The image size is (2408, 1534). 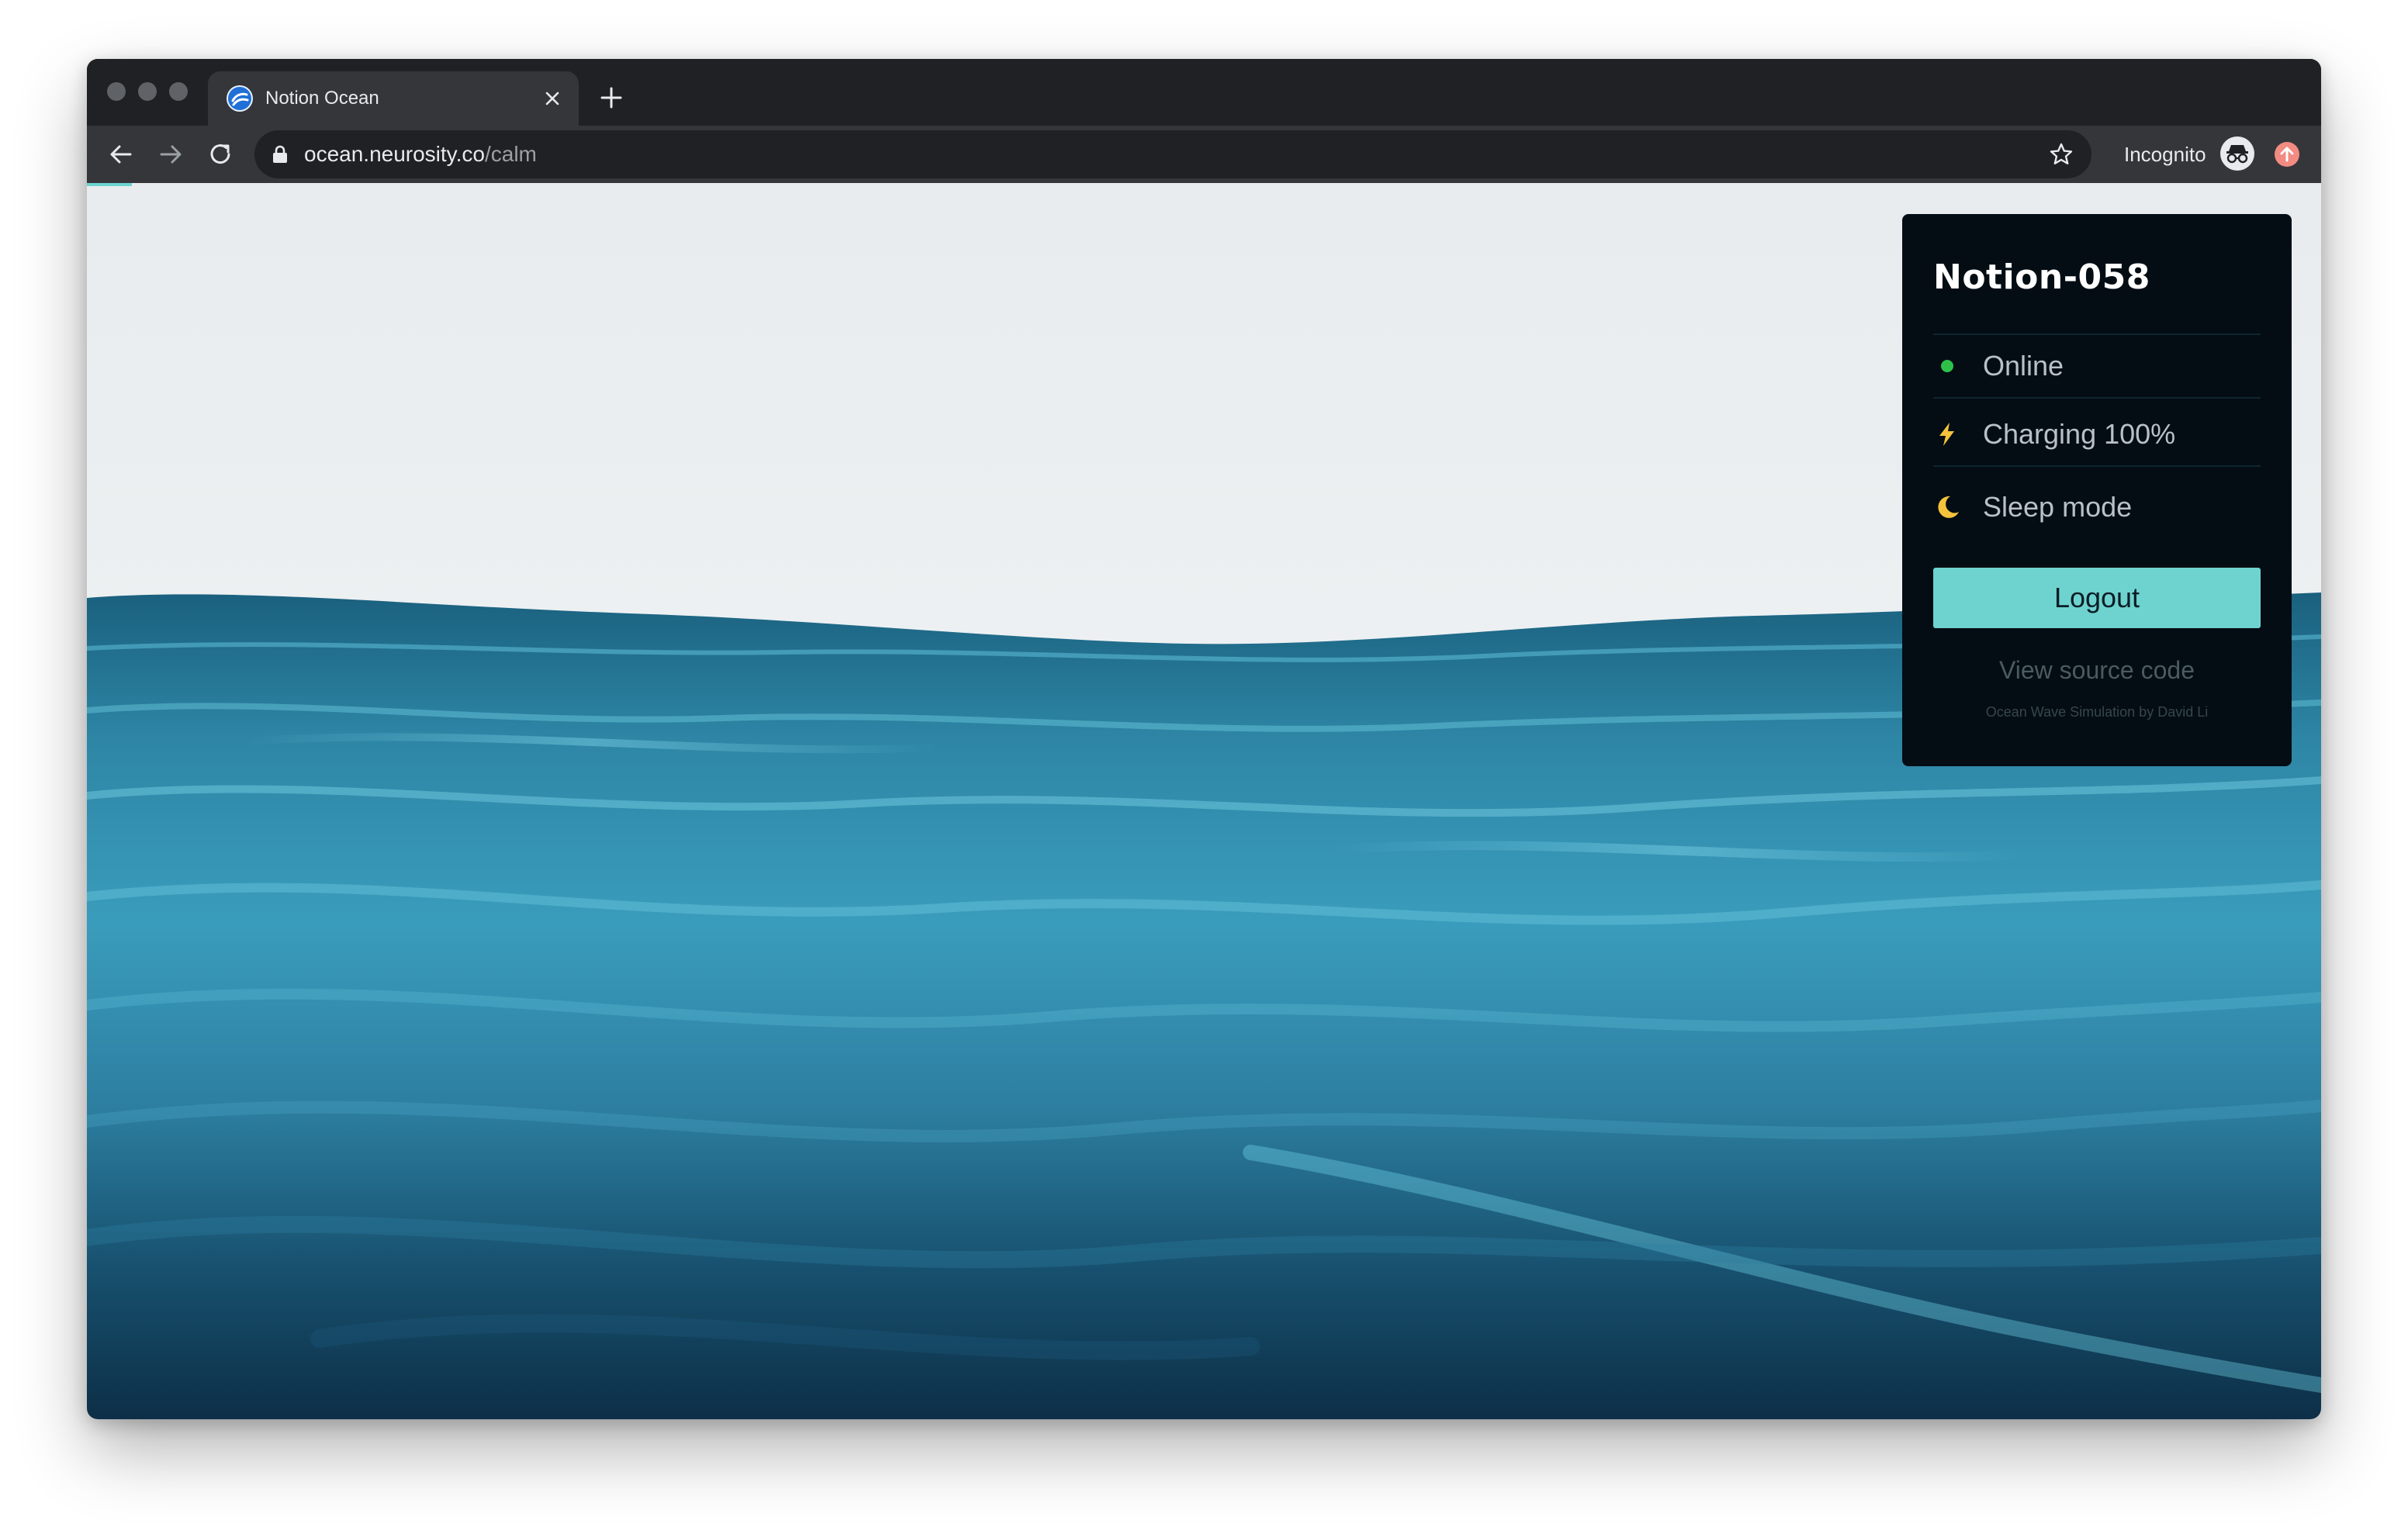 What do you see at coordinates (1947, 434) in the screenshot?
I see `lightning-bolt-icon` at bounding box center [1947, 434].